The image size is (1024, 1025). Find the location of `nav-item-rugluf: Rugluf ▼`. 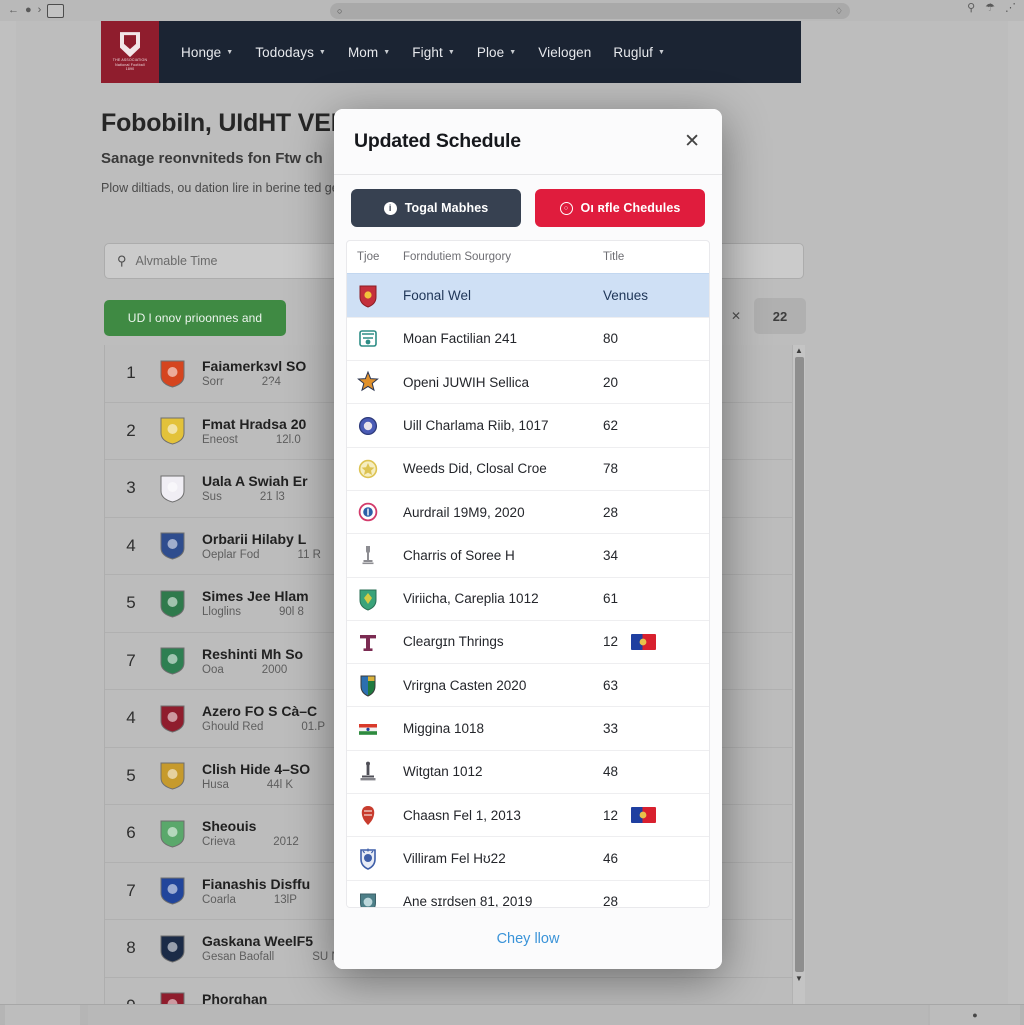

nav-item-rugluf: Rugluf ▼ is located at coordinates (639, 52).